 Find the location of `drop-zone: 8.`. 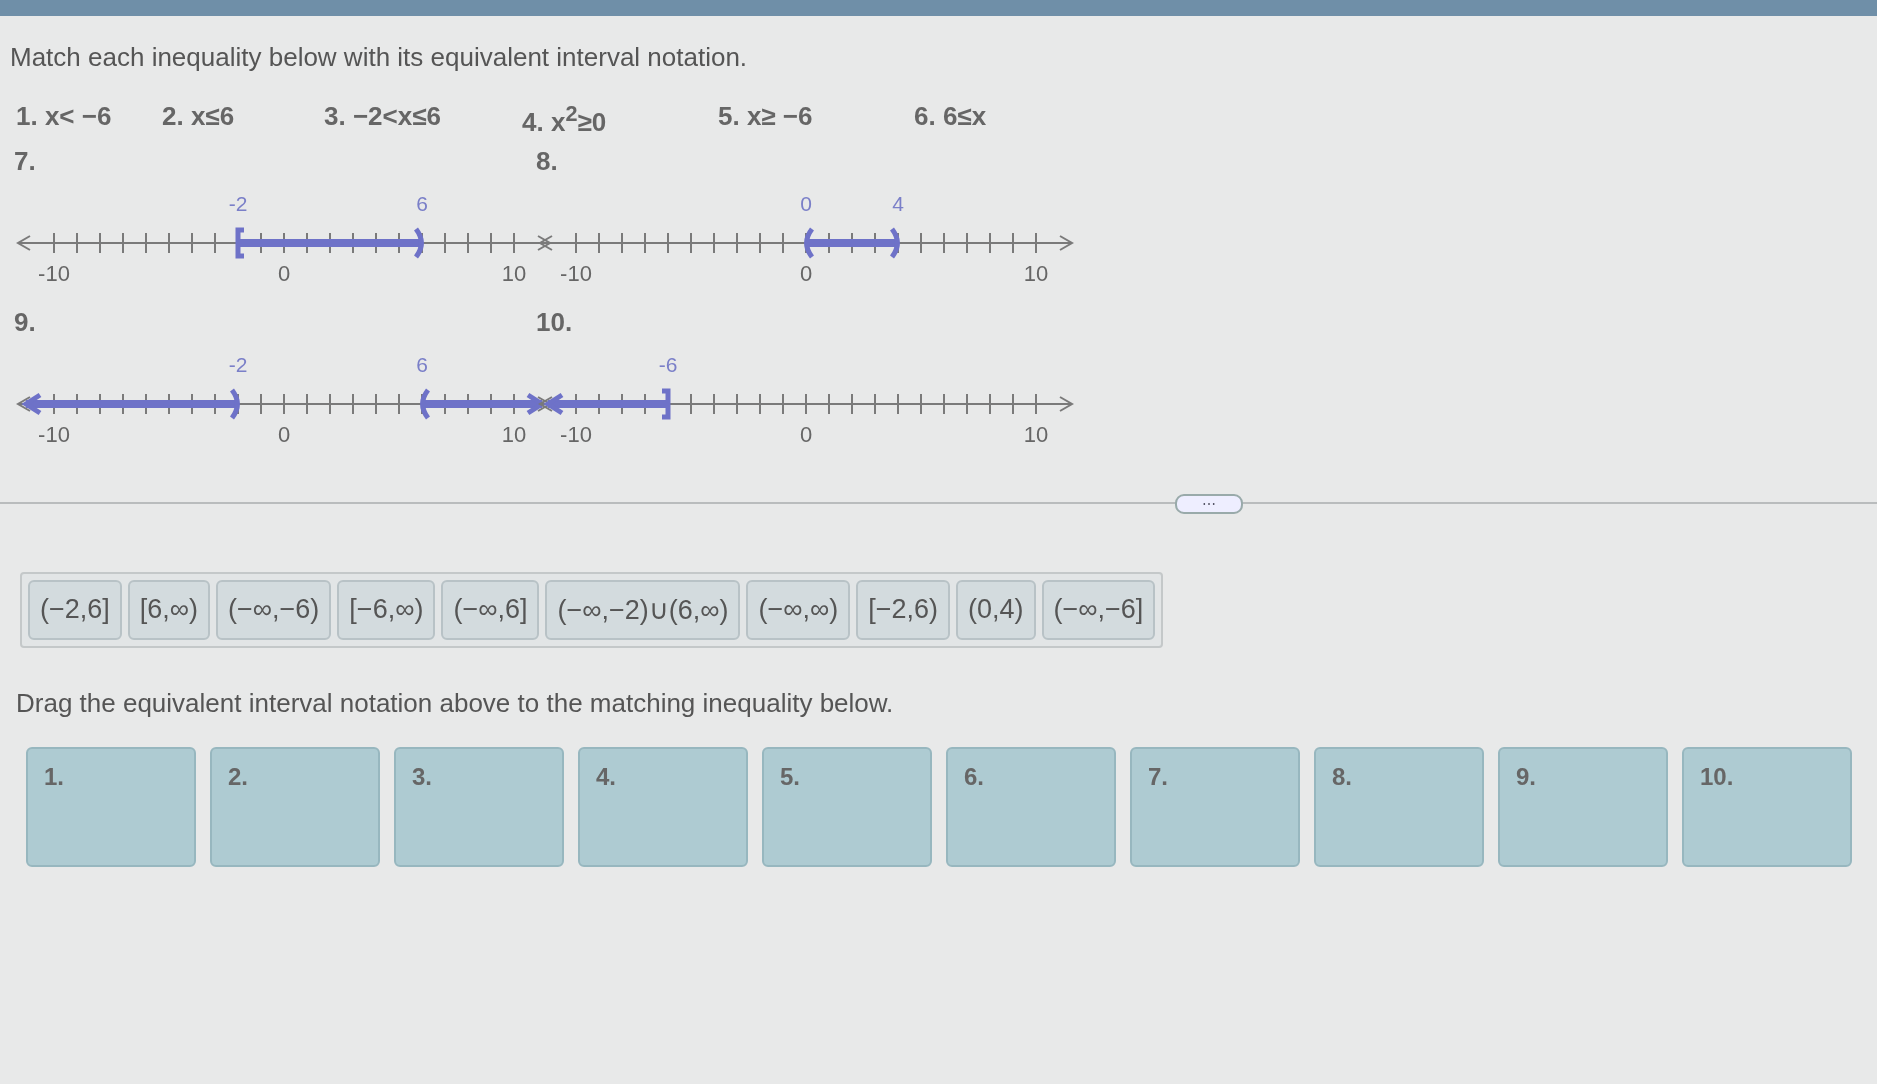

drop-zone: 8. is located at coordinates (1399, 806).